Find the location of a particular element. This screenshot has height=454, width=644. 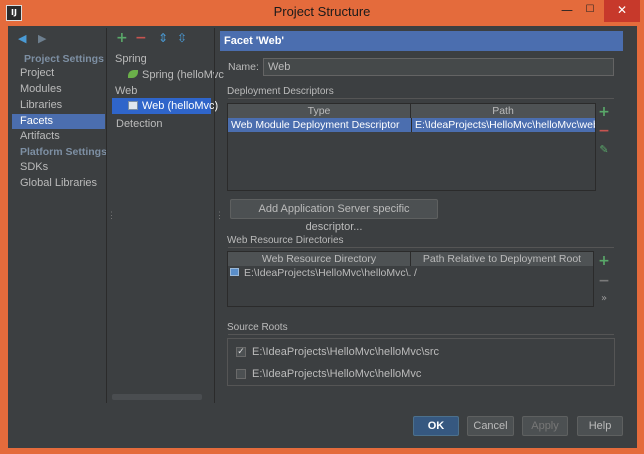

splitter-handle: ⋮ is located at coordinates (111, 215).